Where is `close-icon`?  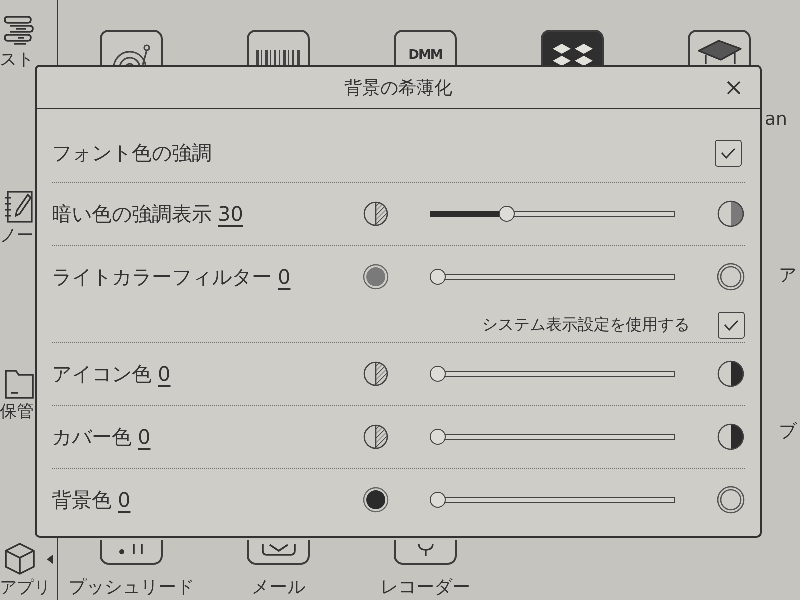
close-icon is located at coordinates (734, 87).